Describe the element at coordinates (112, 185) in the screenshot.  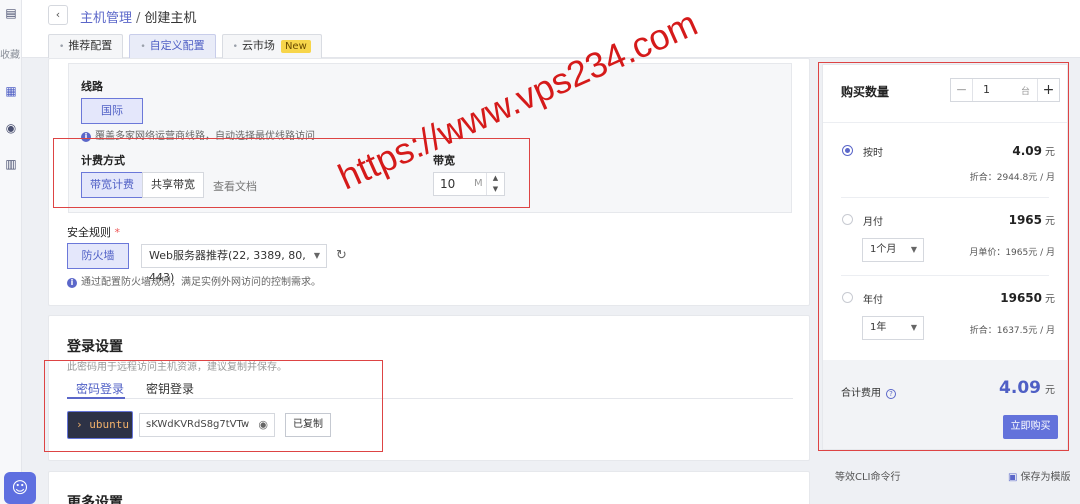
I see `billing-bandwidth-option: 带宽计费` at that location.